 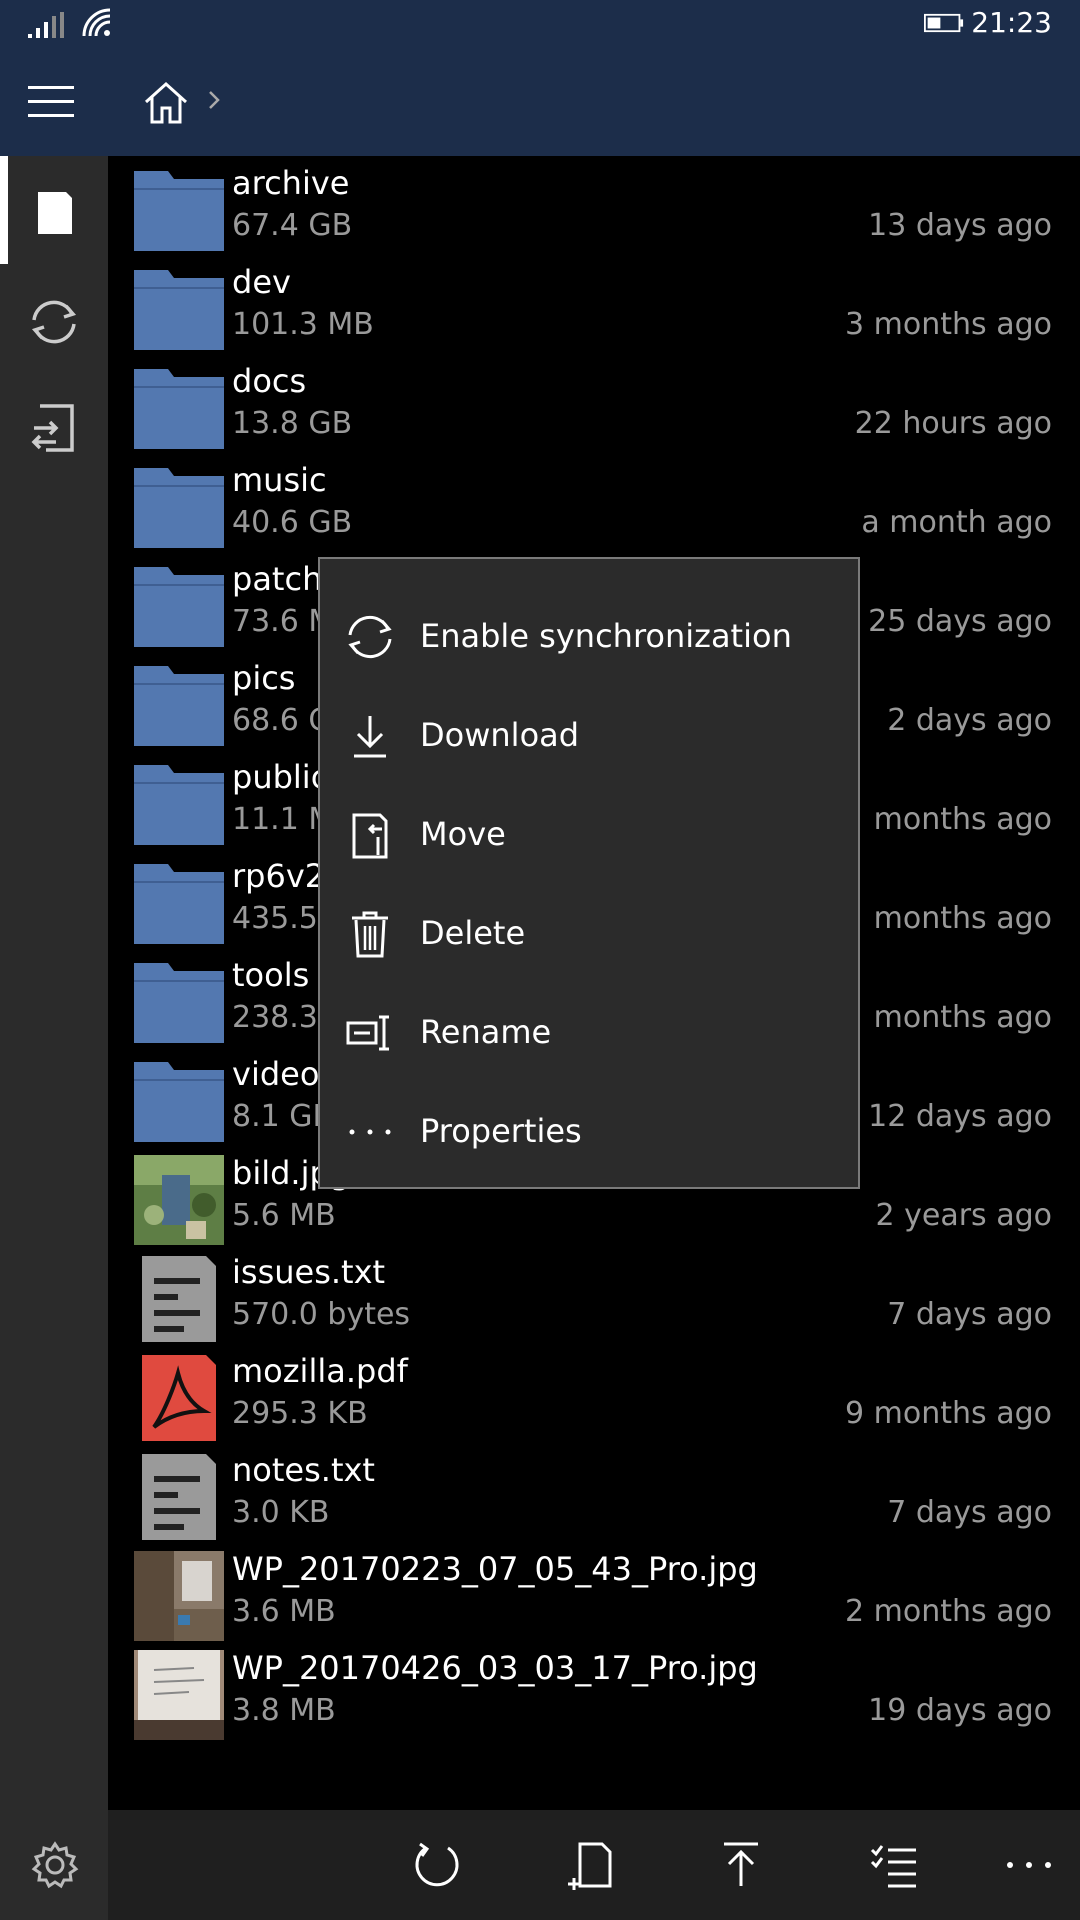 I want to click on bottom-app-bar, so click(x=540, y=1865).